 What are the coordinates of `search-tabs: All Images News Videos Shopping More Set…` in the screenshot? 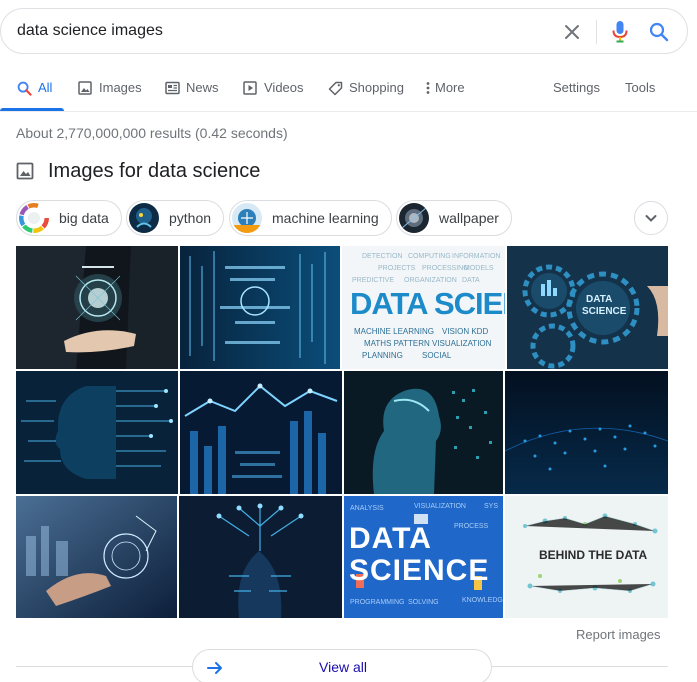 It's located at (348, 92).